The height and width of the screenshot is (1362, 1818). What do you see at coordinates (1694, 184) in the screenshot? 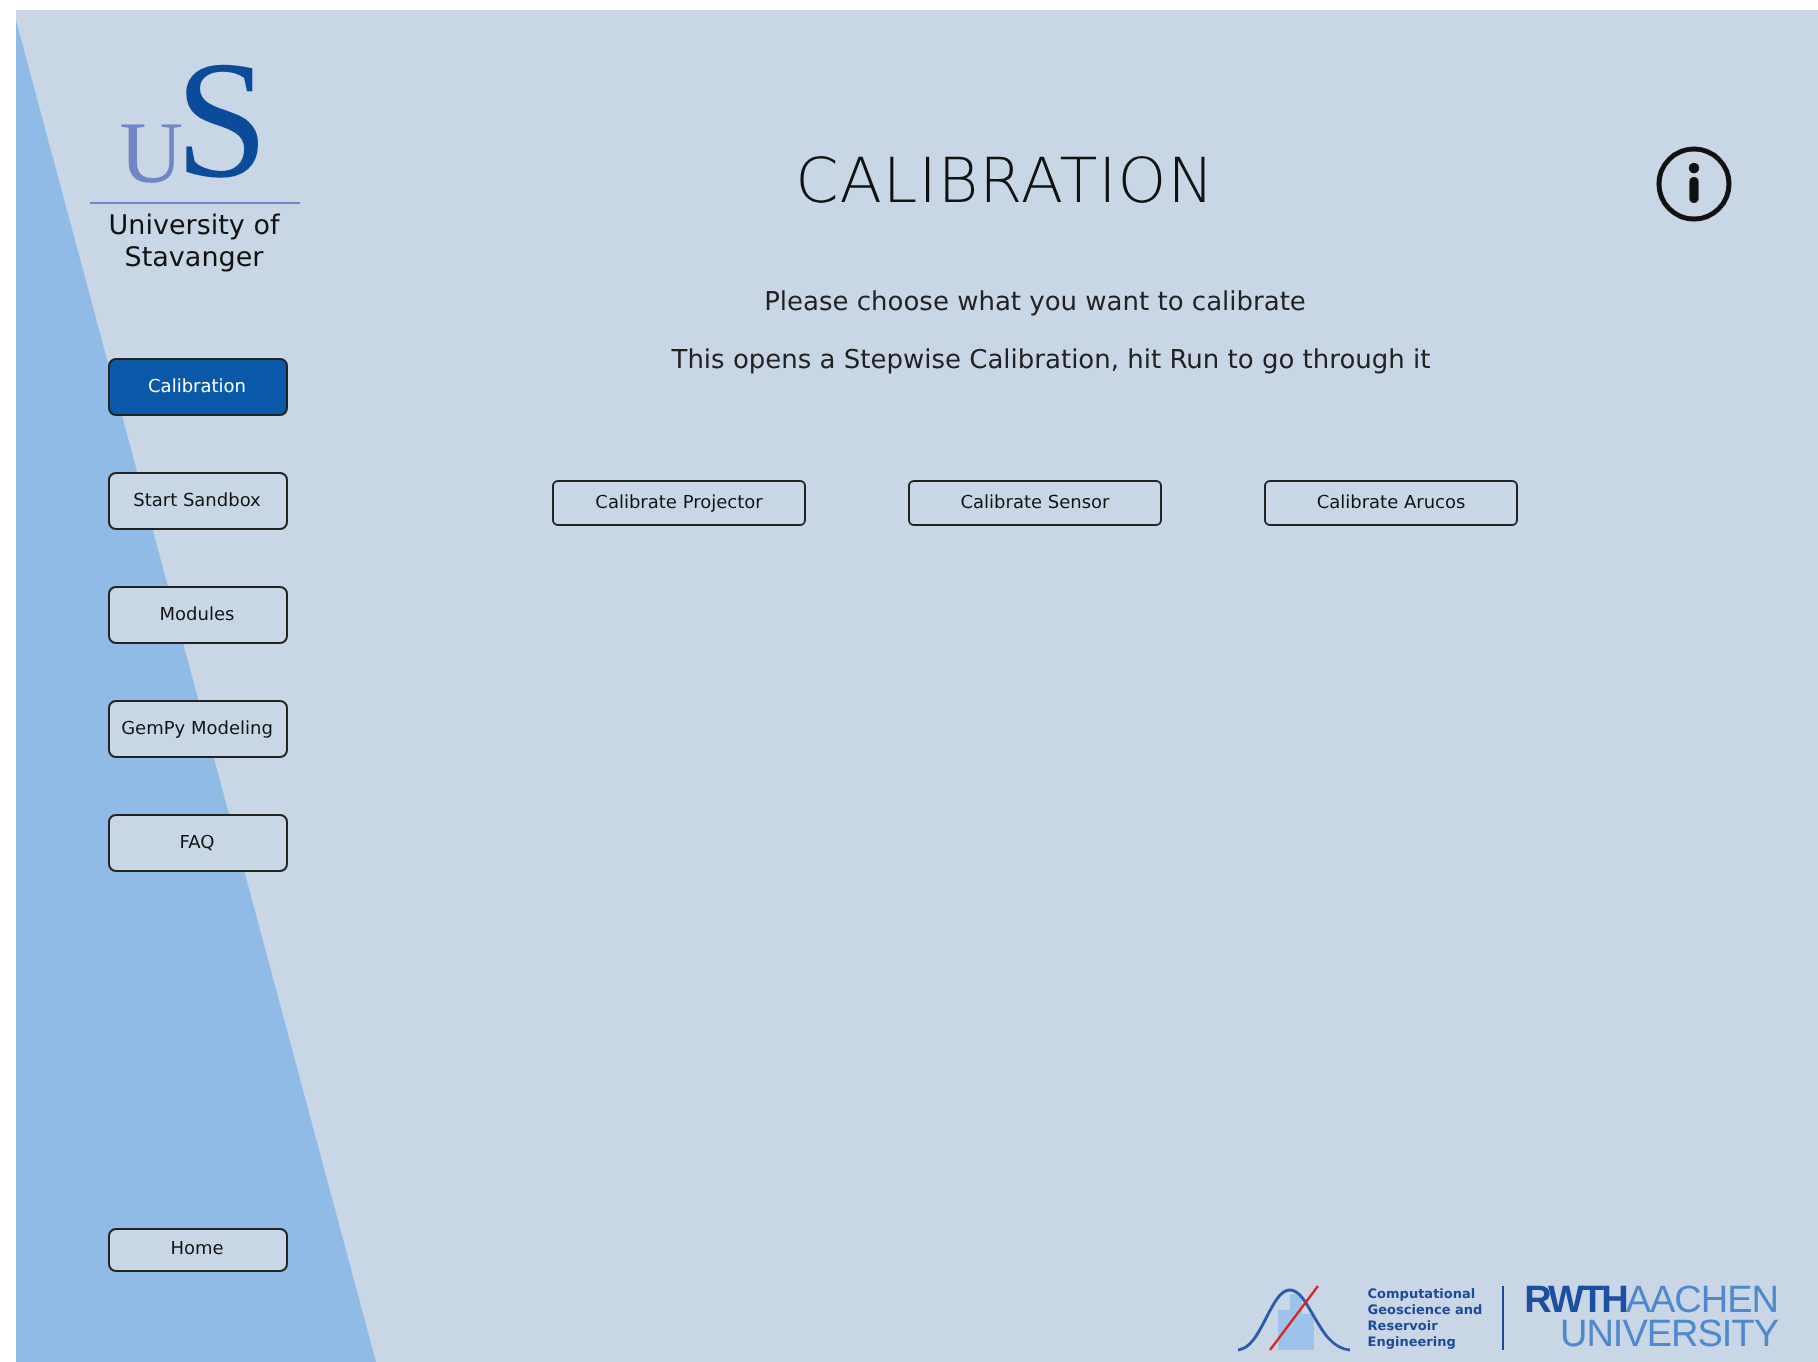
I see `info-icon` at bounding box center [1694, 184].